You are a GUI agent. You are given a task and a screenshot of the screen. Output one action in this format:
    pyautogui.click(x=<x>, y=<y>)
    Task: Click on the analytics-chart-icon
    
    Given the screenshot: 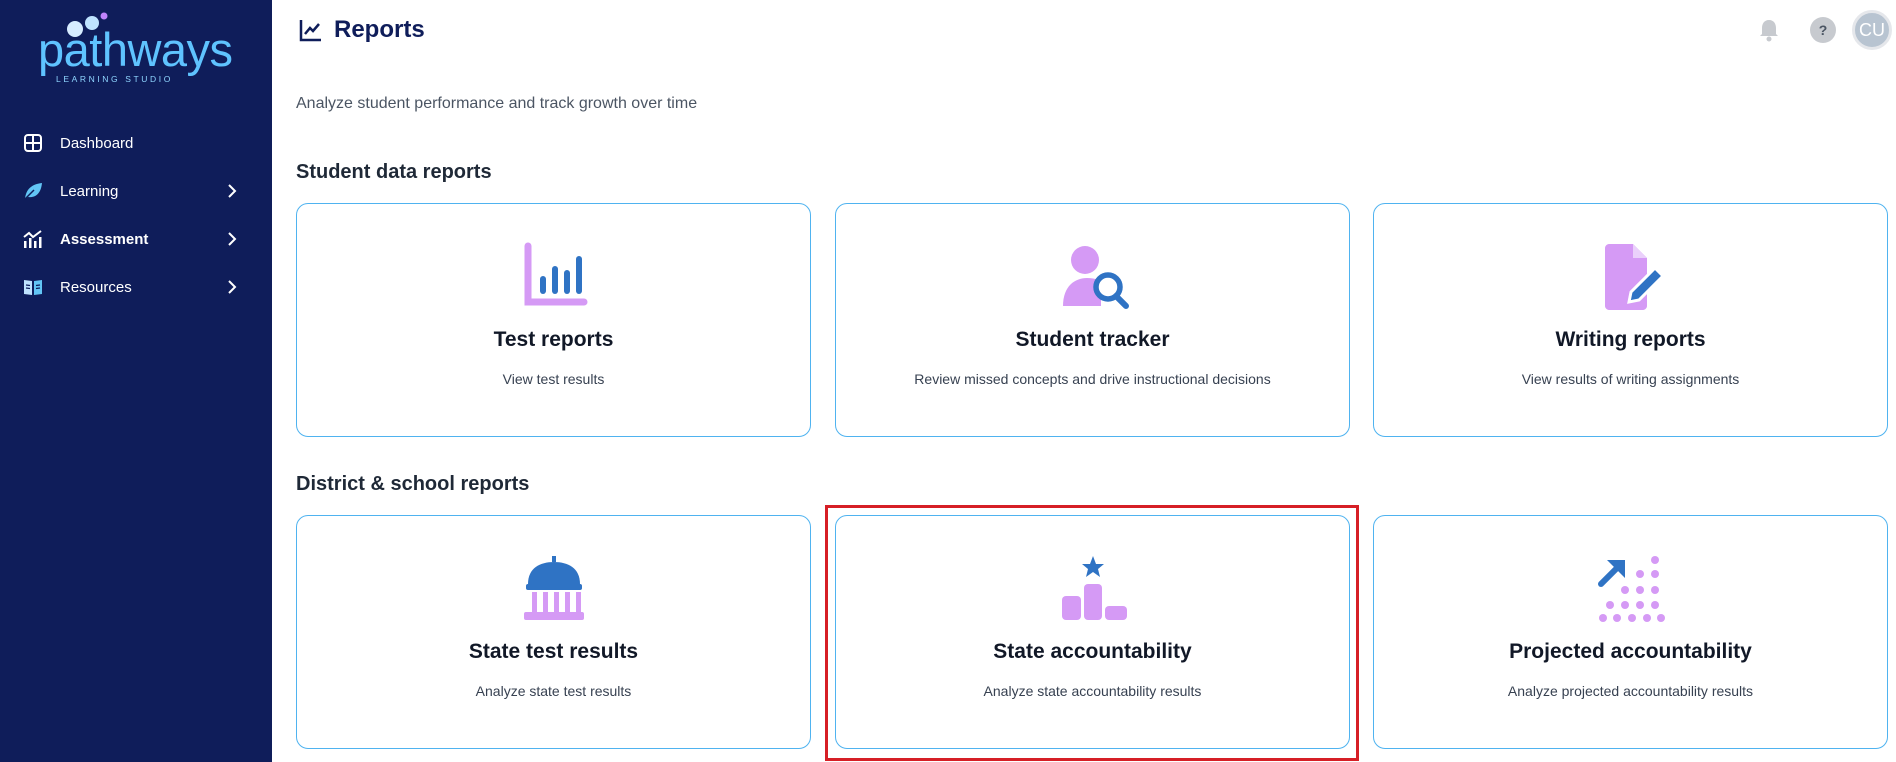 What is the action you would take?
    pyautogui.click(x=33, y=239)
    